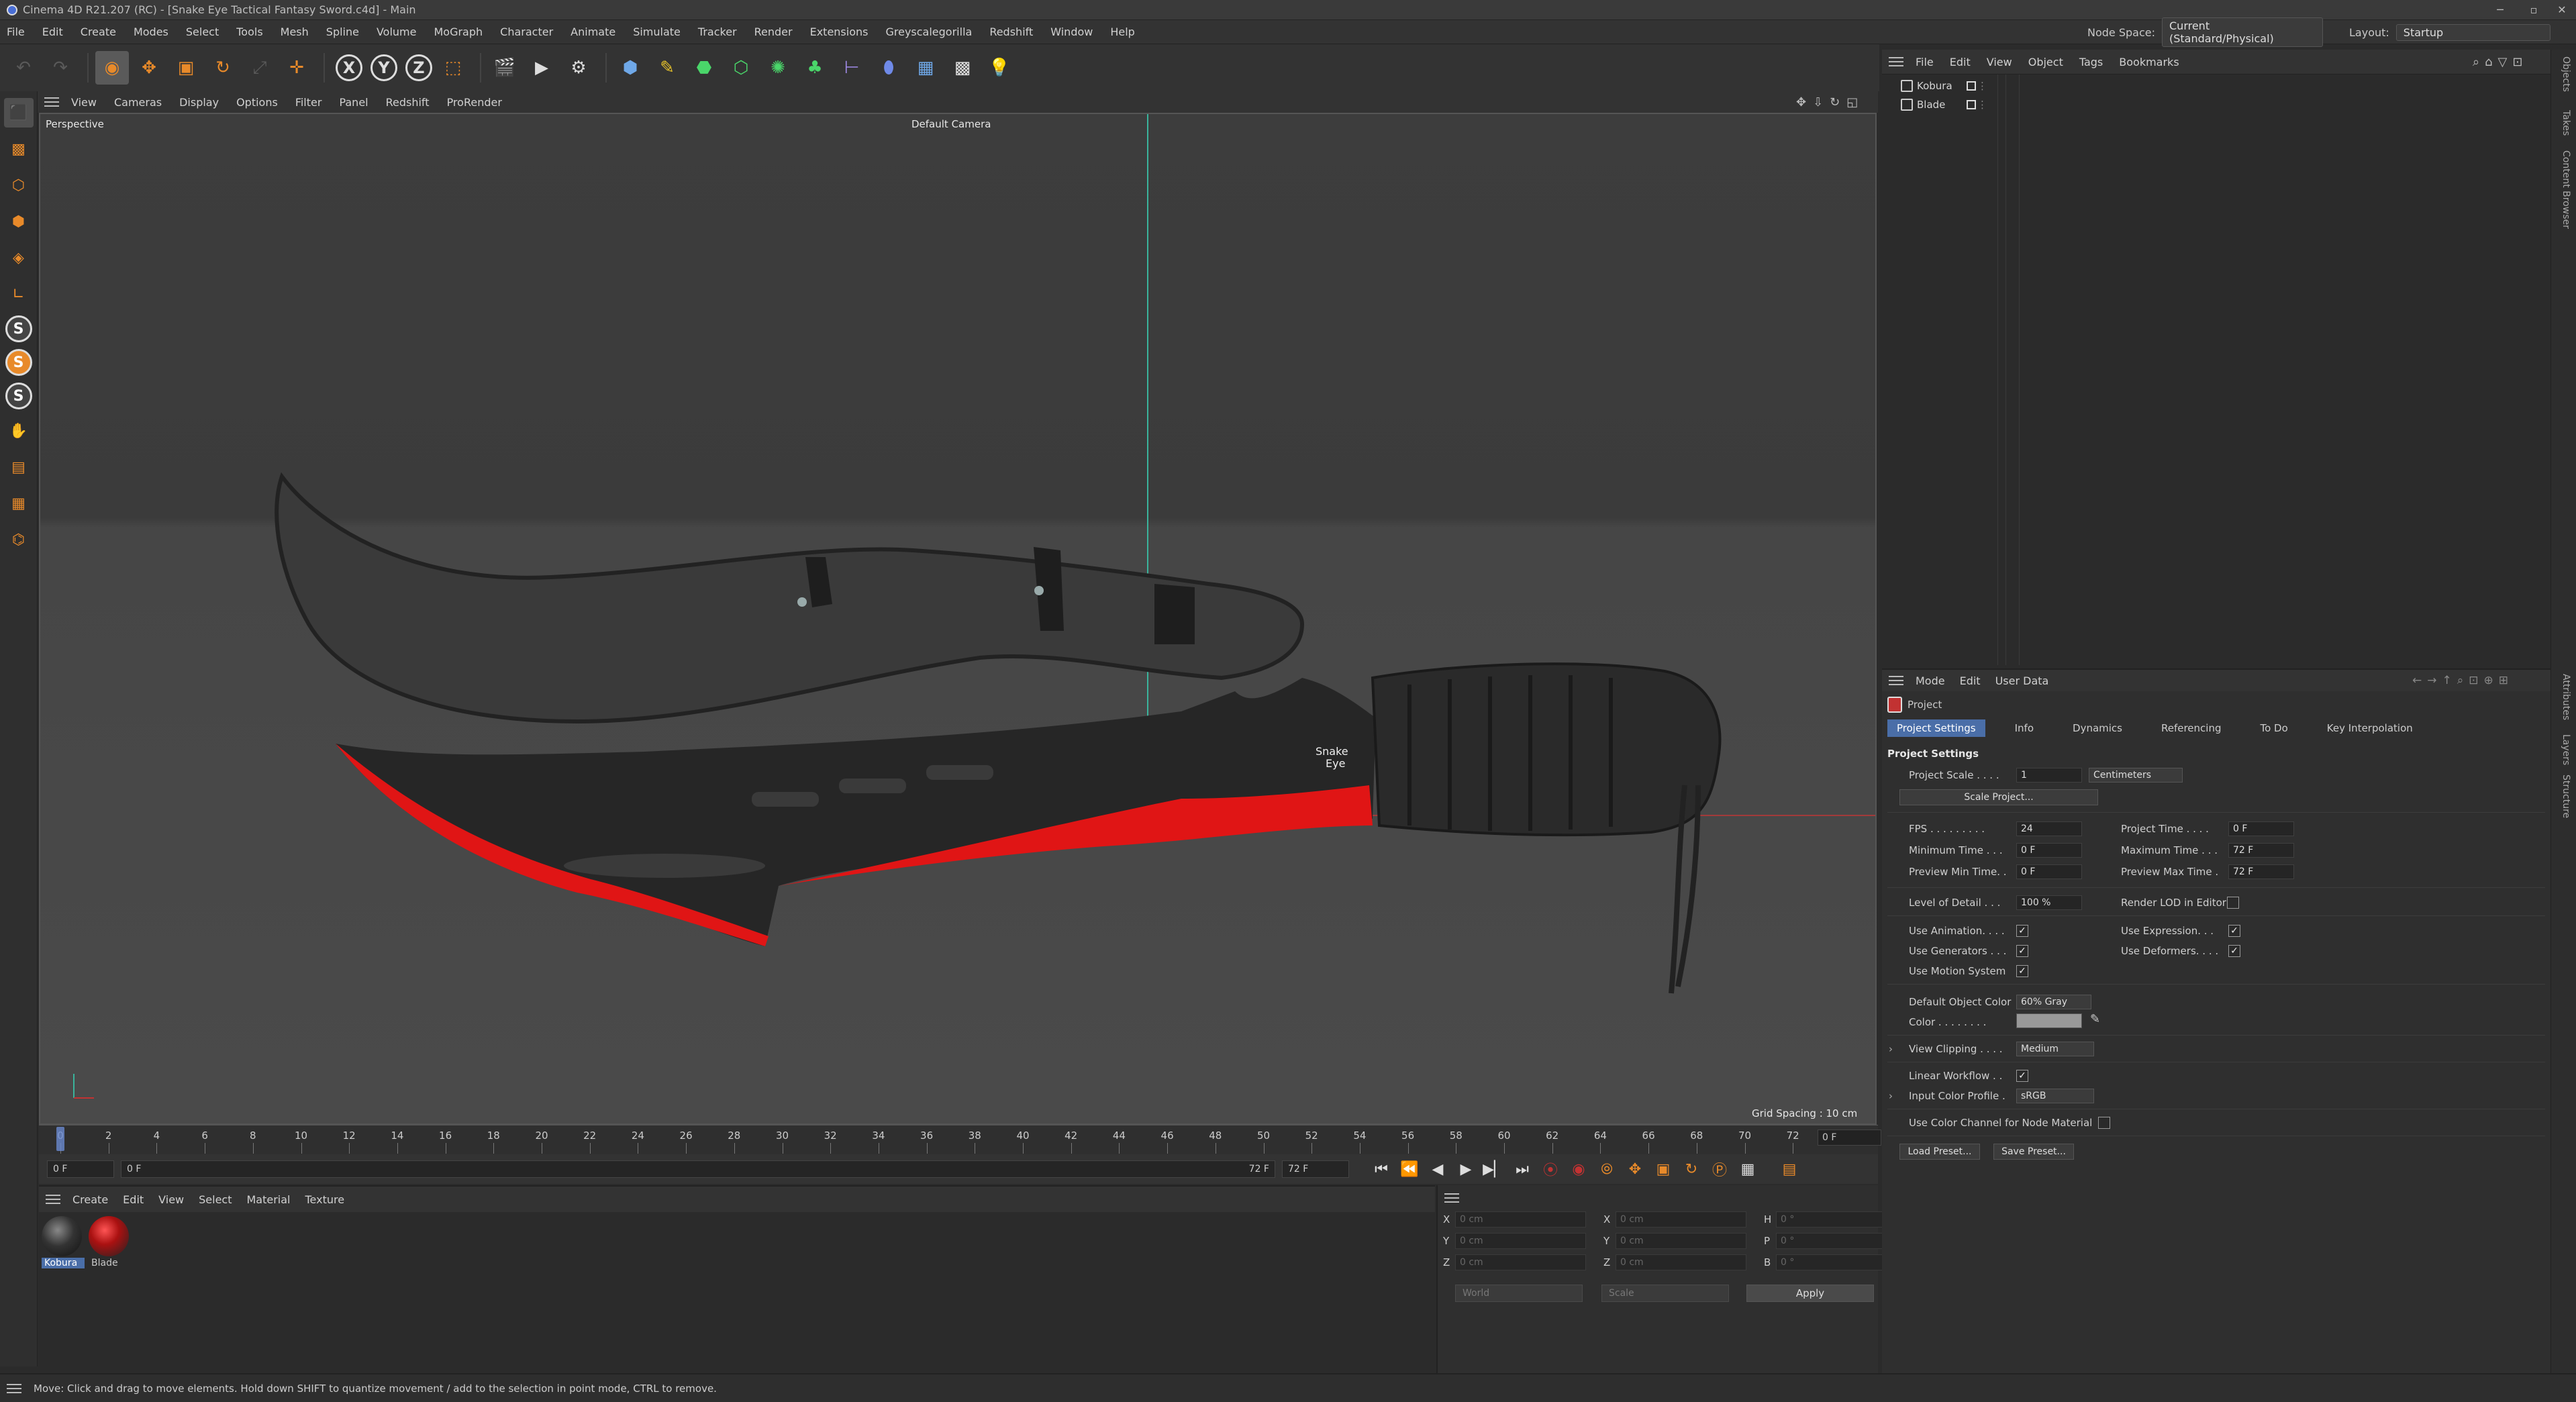 This screenshot has height=1402, width=2576. What do you see at coordinates (2049, 851) in the screenshot?
I see `min-time-field: 0 F` at bounding box center [2049, 851].